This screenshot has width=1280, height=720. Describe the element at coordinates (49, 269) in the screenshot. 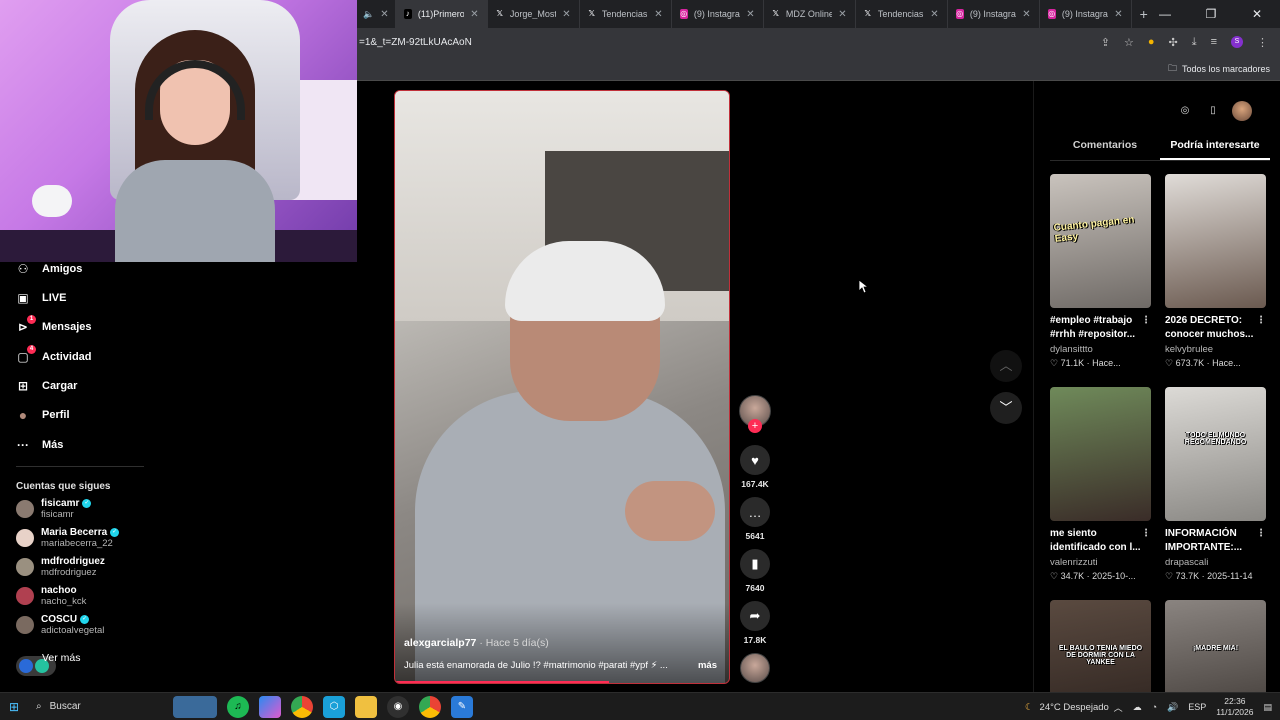

I see `sidebar-item-amigos: ⚇ Amigos` at that location.